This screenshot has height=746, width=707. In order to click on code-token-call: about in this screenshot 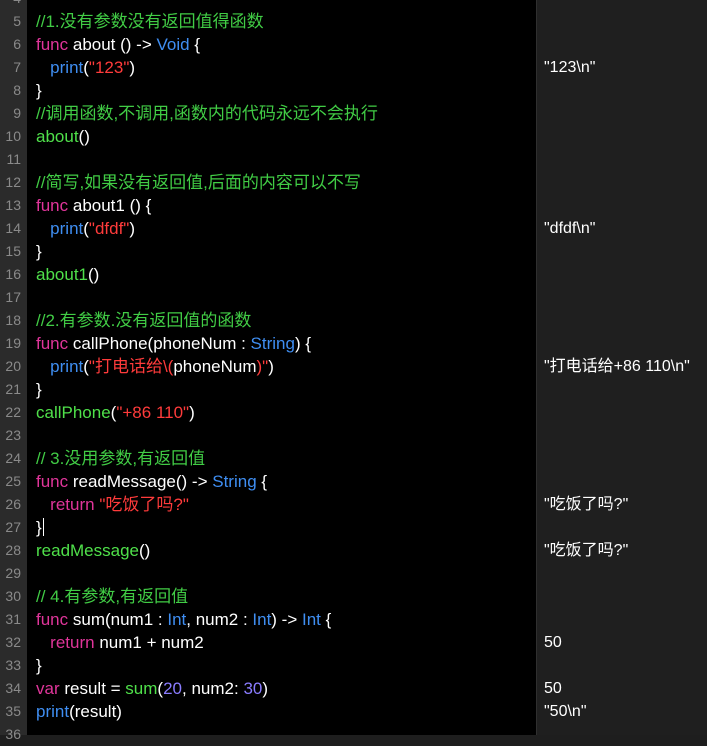, I will do `click(57, 136)`.